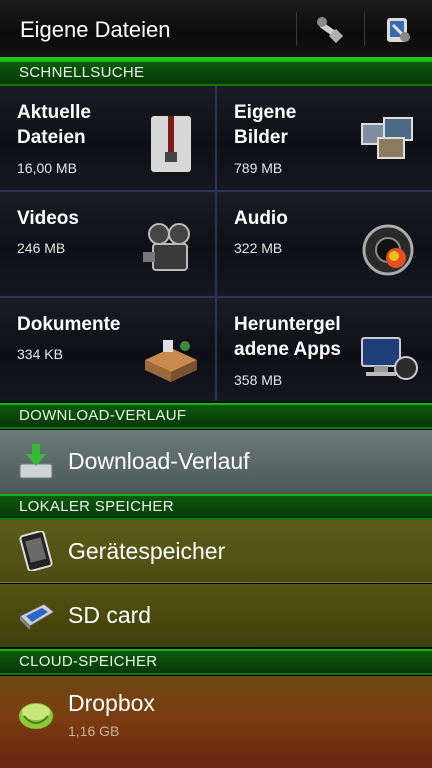 The height and width of the screenshot is (768, 432). Describe the element at coordinates (107, 244) in the screenshot. I see `tile-videos: Videos 246 MB` at that location.